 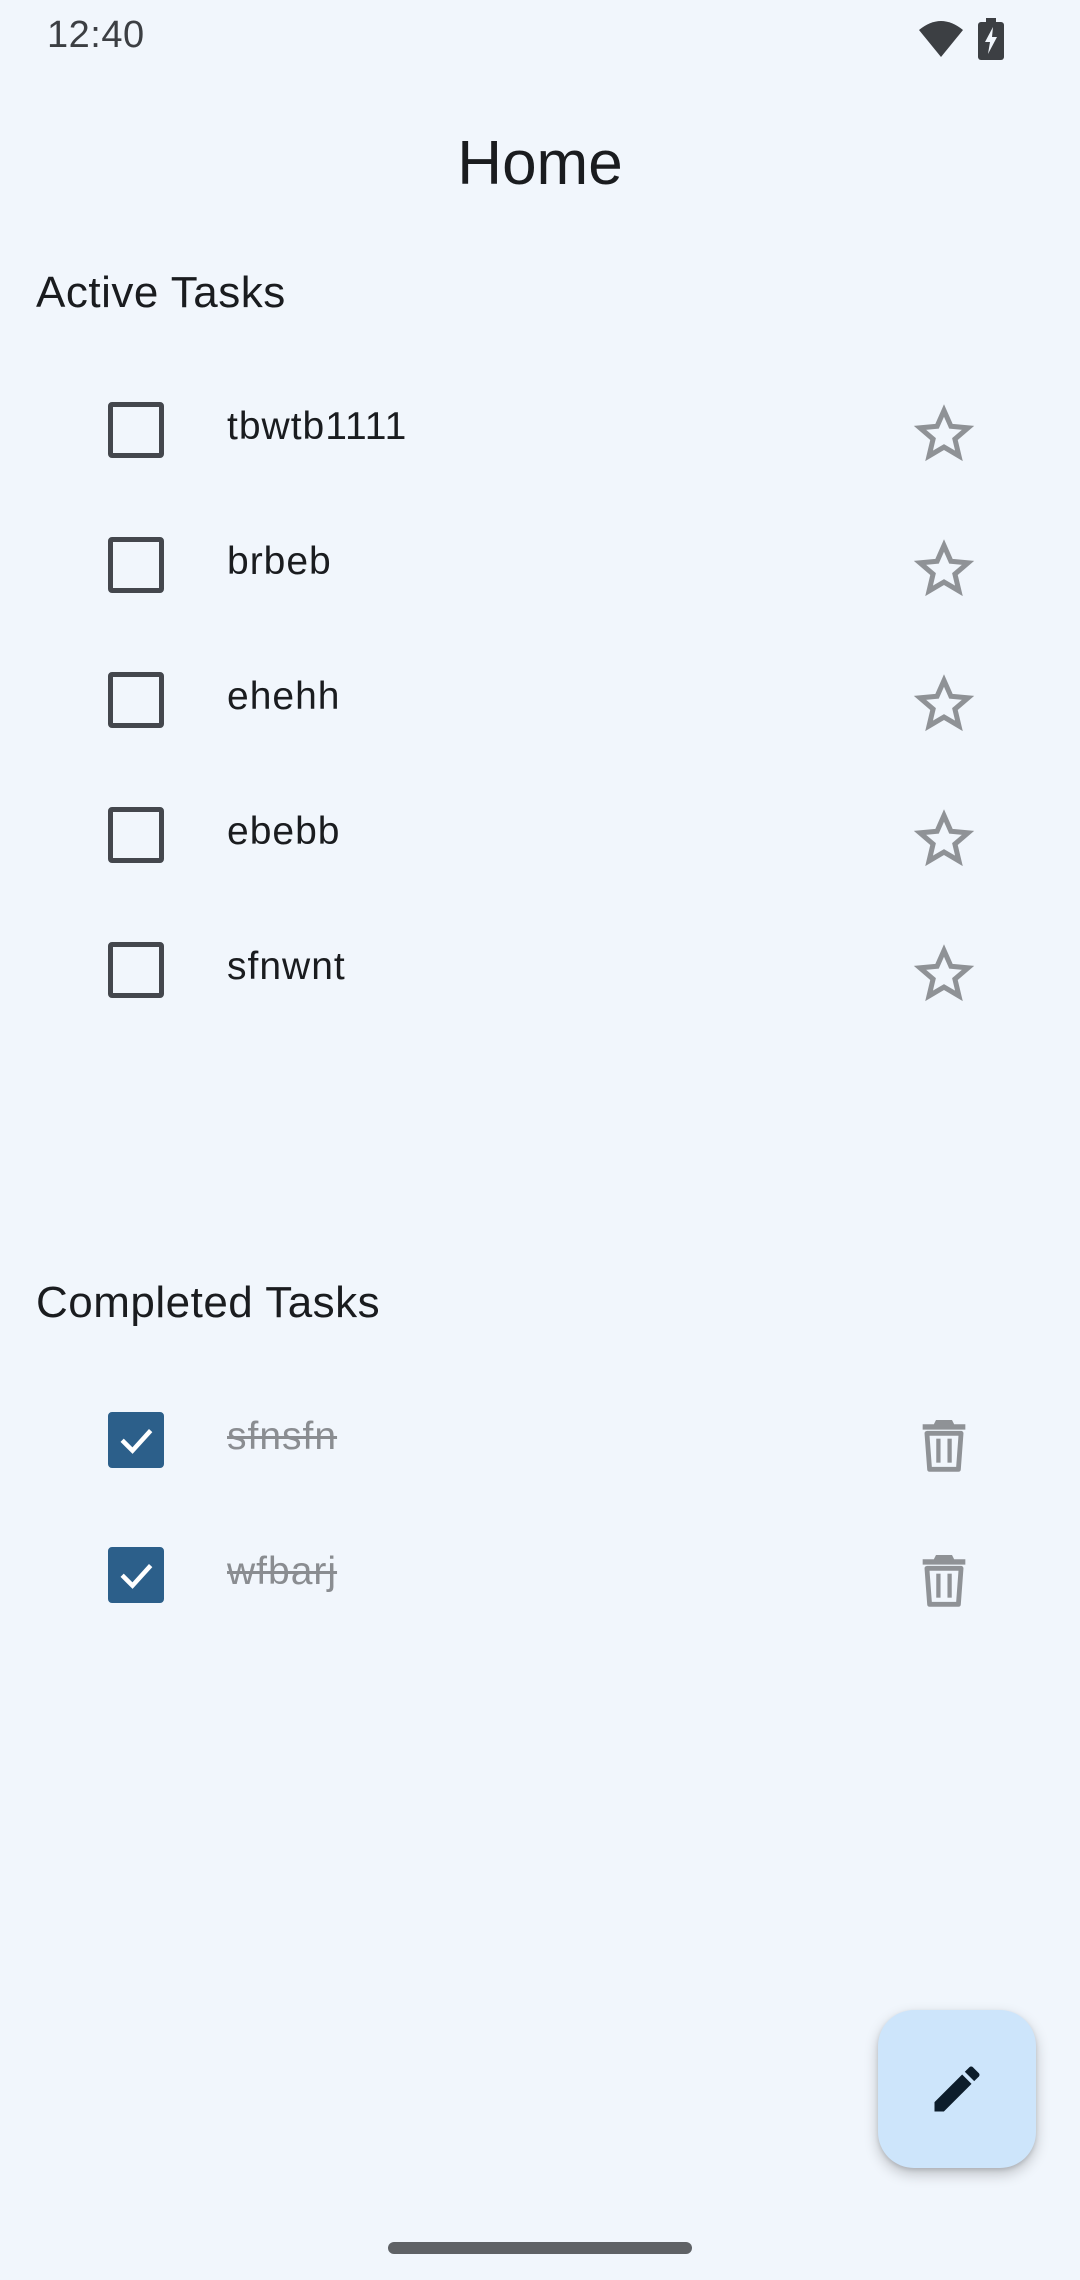 I want to click on task-label: ebebb, so click(x=283, y=832).